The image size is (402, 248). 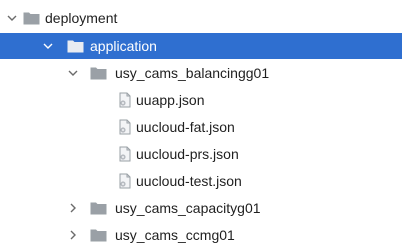 What do you see at coordinates (175, 235) in the screenshot?
I see `tree-node-label: usy_cams_ccmg01` at bounding box center [175, 235].